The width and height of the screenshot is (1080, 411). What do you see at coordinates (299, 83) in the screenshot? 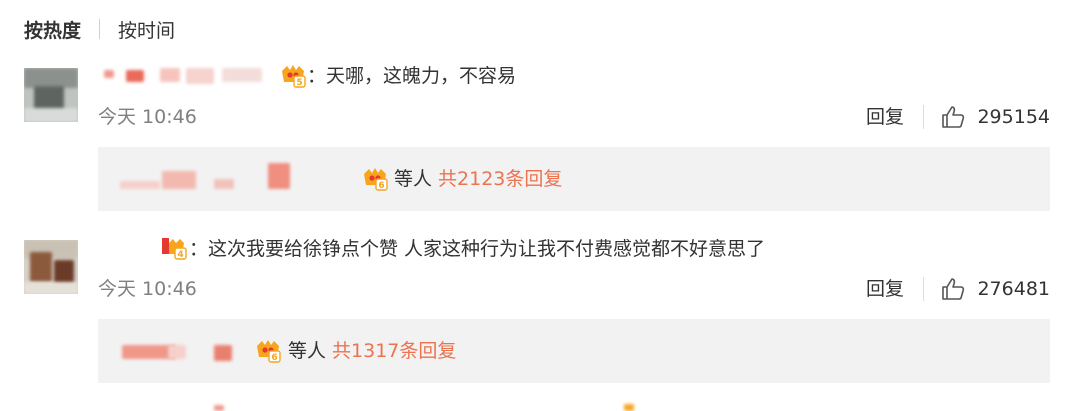
I see `svg-text: 5` at bounding box center [299, 83].